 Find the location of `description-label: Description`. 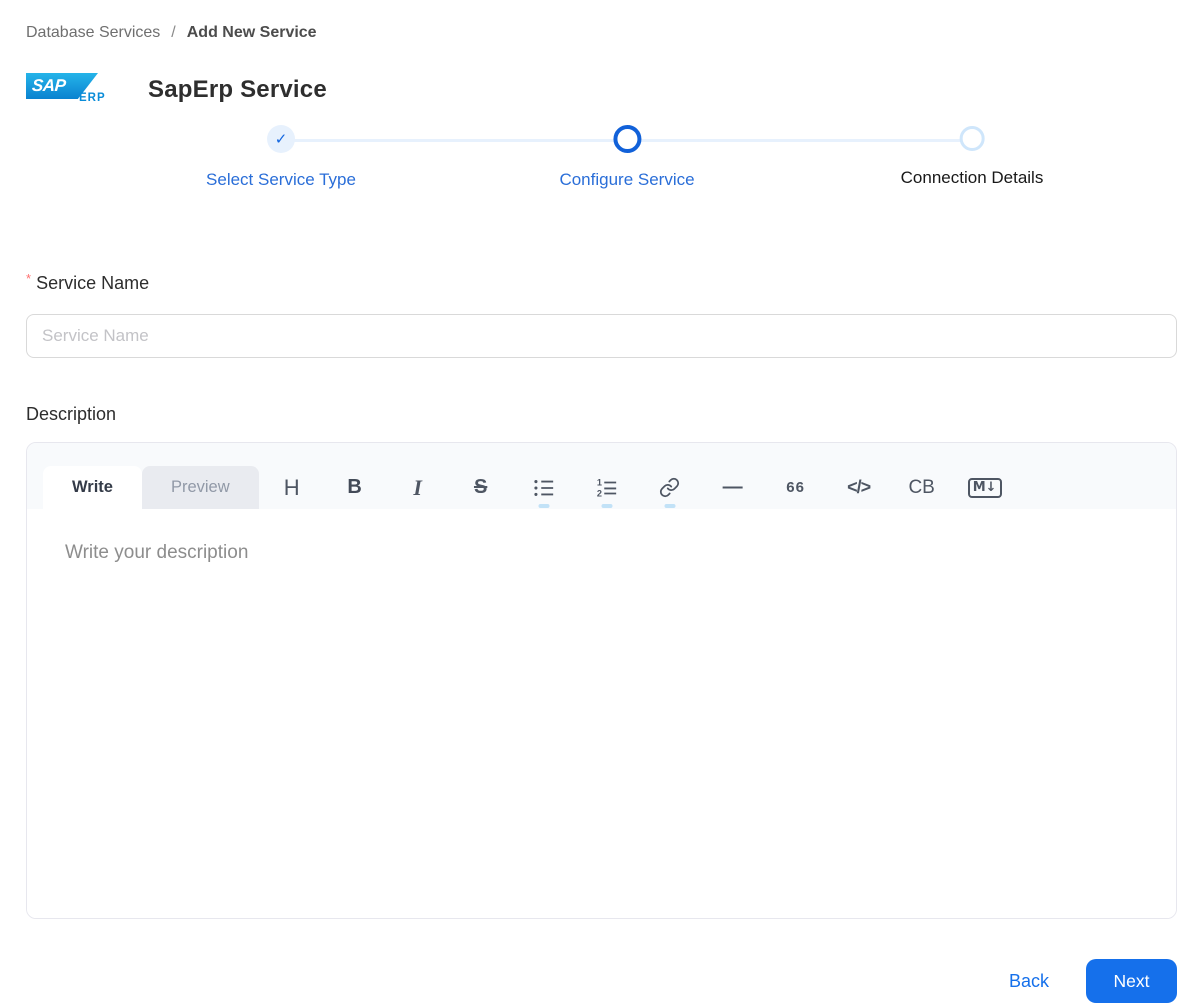

description-label: Description is located at coordinates (71, 414).